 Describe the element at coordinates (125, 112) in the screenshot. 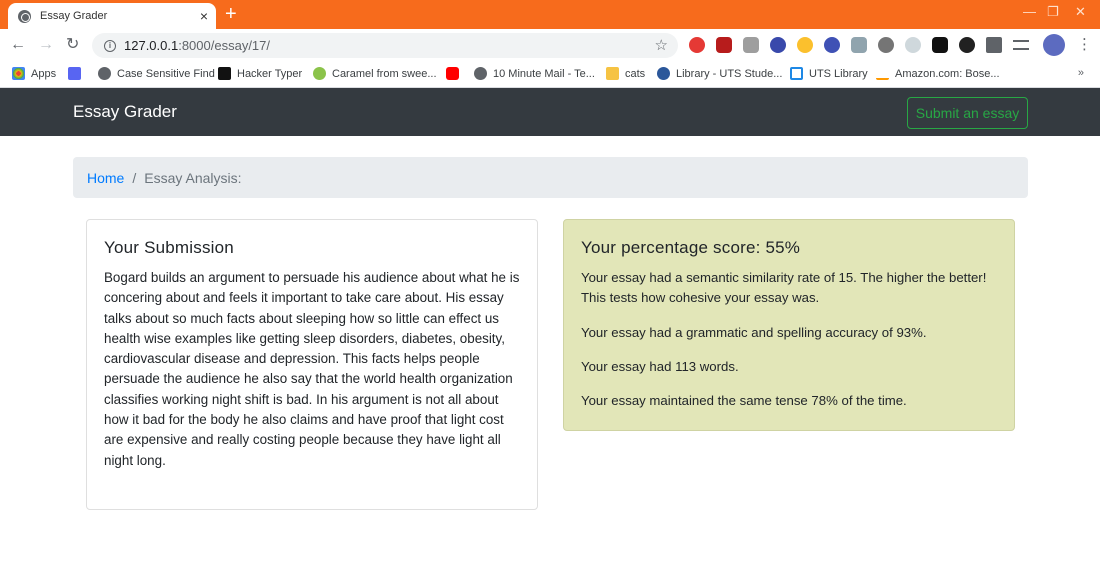

I see `brand-link: Essay Grader` at that location.